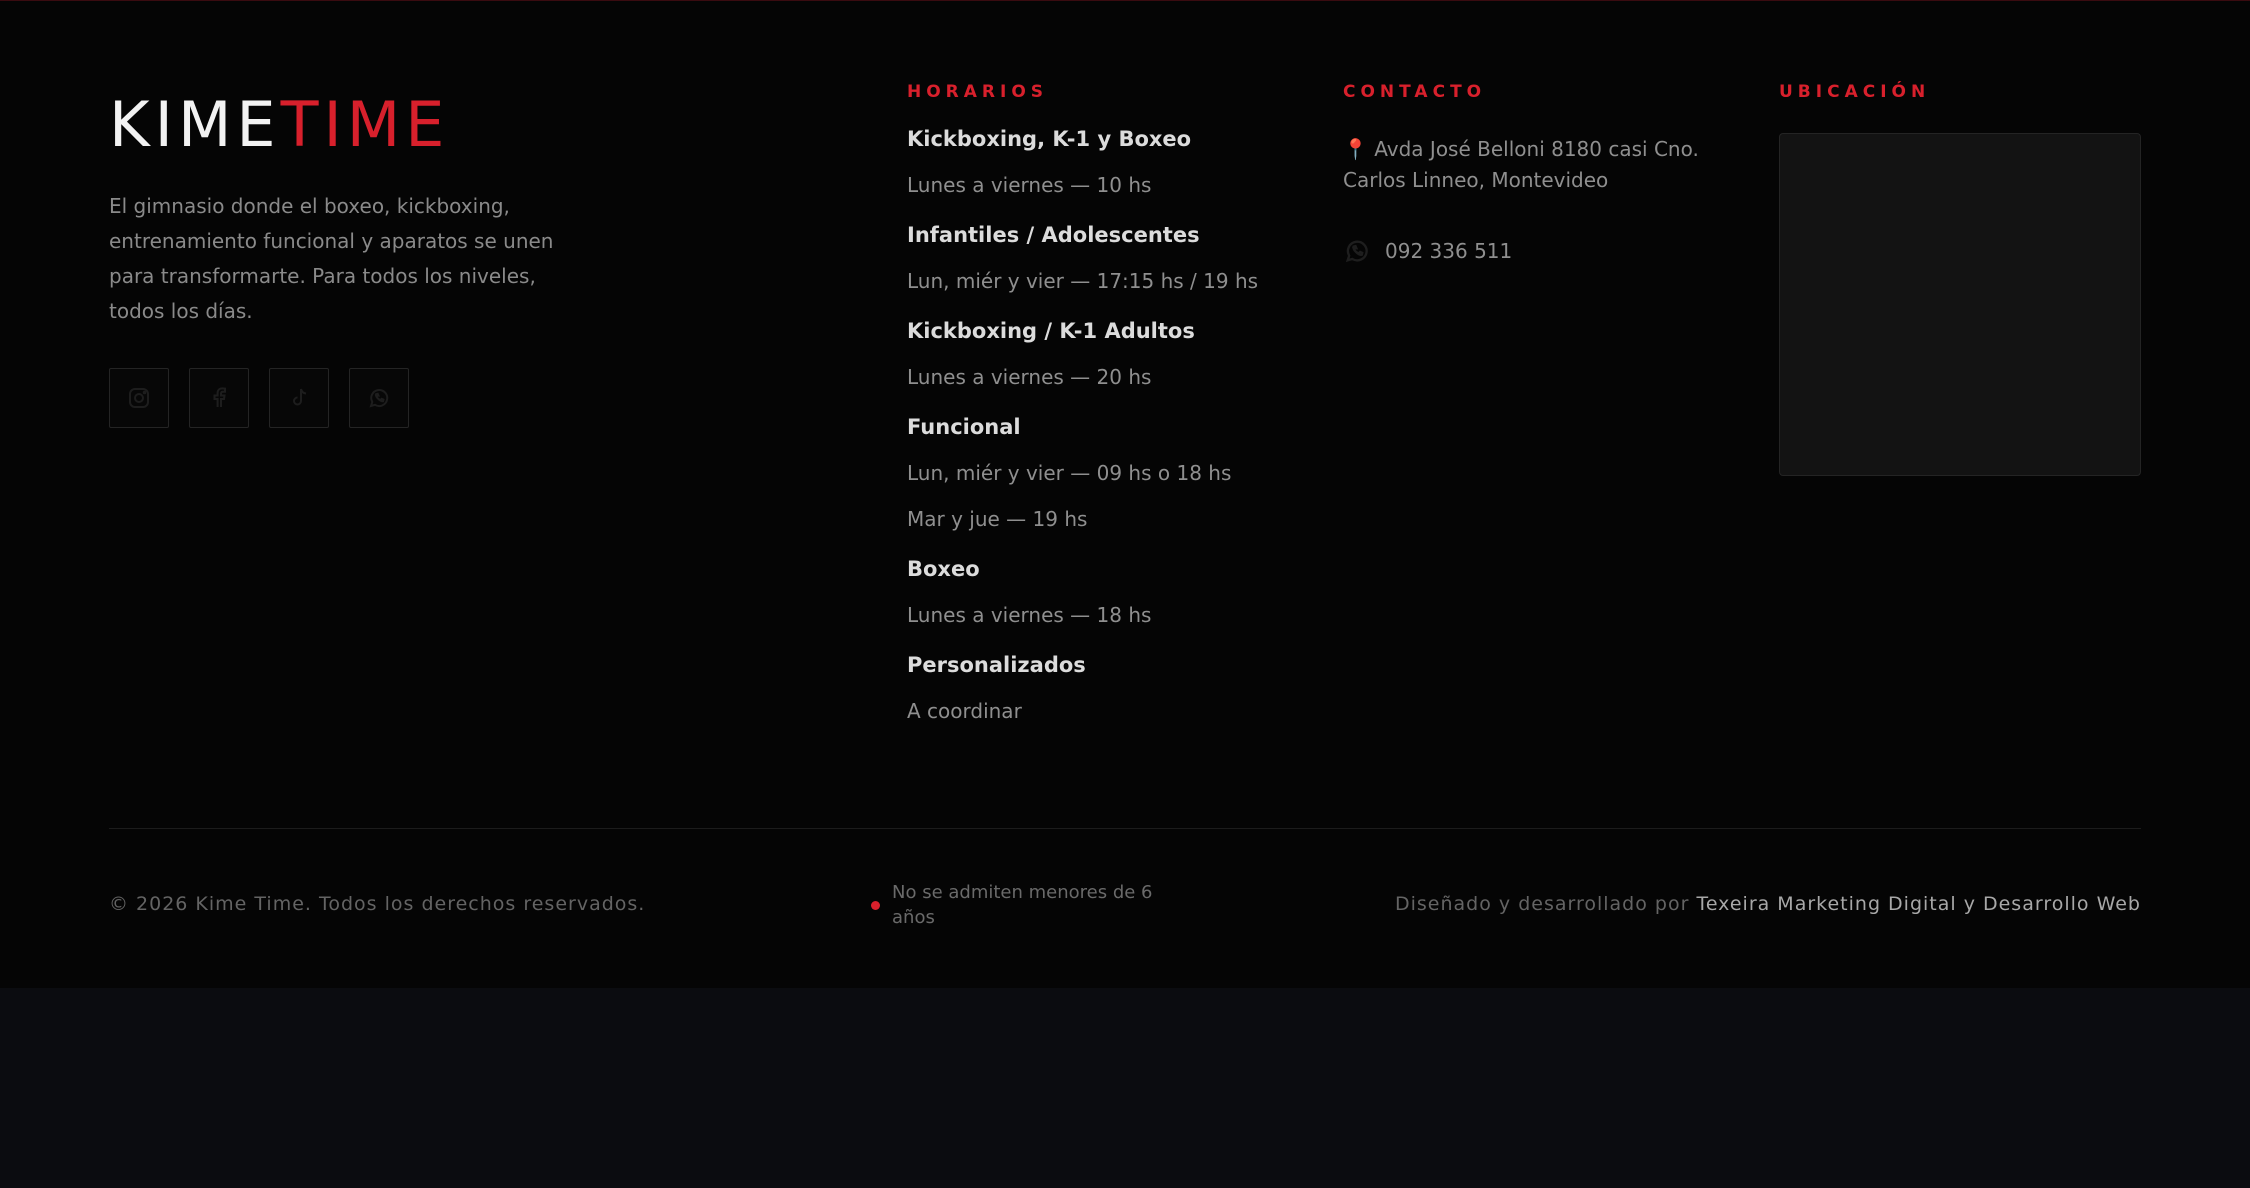 This screenshot has height=1188, width=2250. What do you see at coordinates (943, 569) in the screenshot?
I see `schedule-title: Boxeo` at bounding box center [943, 569].